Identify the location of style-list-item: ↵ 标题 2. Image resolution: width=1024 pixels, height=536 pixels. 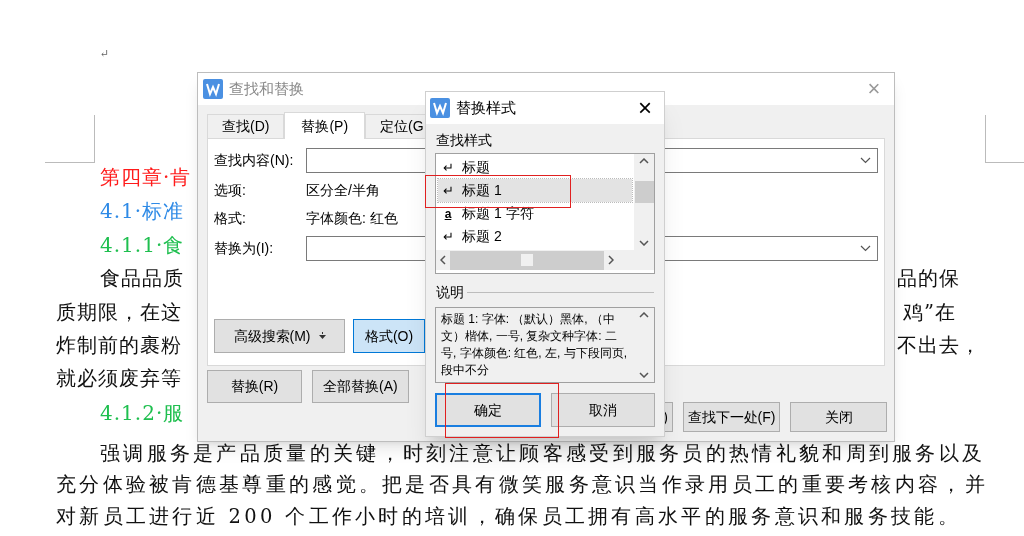
(535, 236).